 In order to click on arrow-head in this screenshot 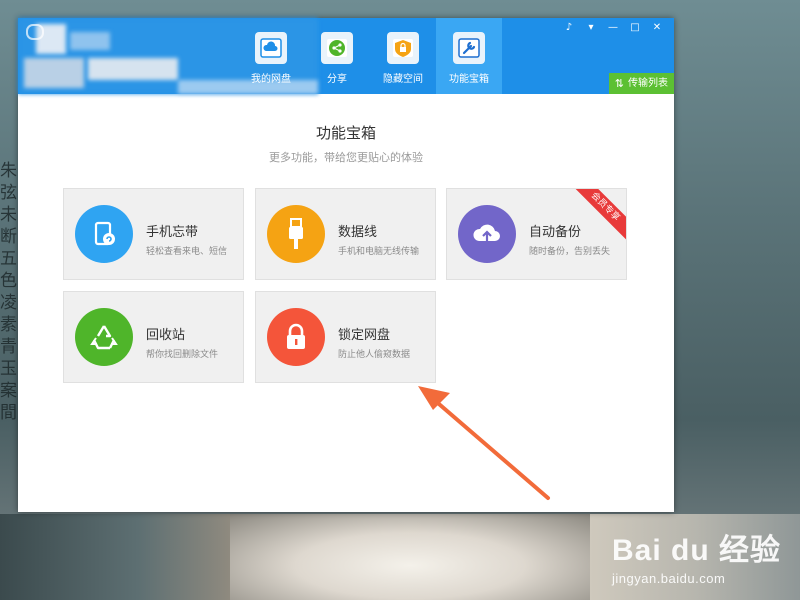, I will do `click(434, 398)`.